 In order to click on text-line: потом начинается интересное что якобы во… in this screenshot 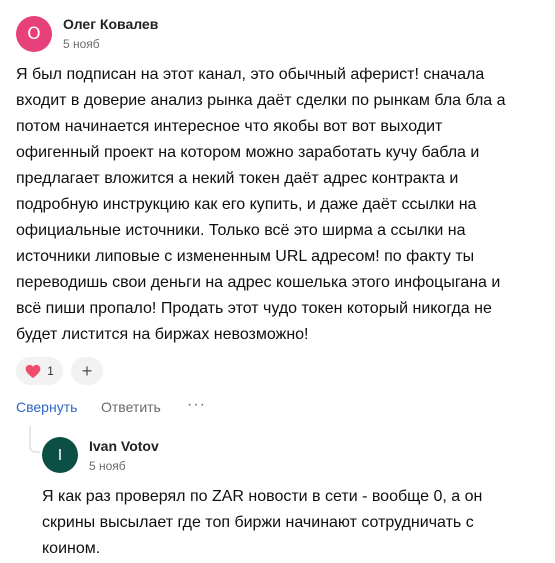, I will do `click(229, 126)`.